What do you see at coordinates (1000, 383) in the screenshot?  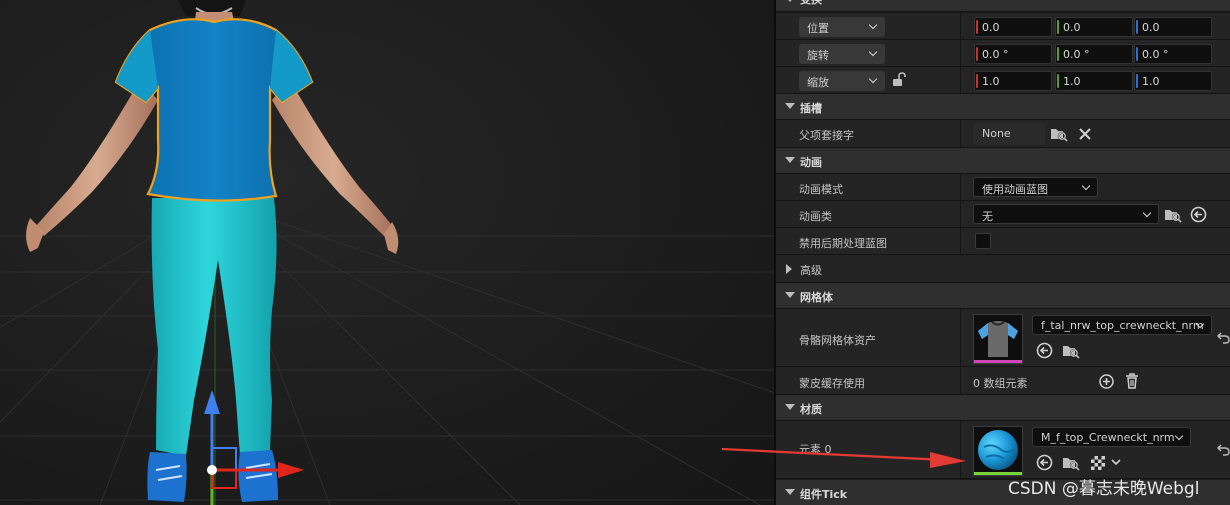 I see `skin-cache-value: 0 数组元素` at bounding box center [1000, 383].